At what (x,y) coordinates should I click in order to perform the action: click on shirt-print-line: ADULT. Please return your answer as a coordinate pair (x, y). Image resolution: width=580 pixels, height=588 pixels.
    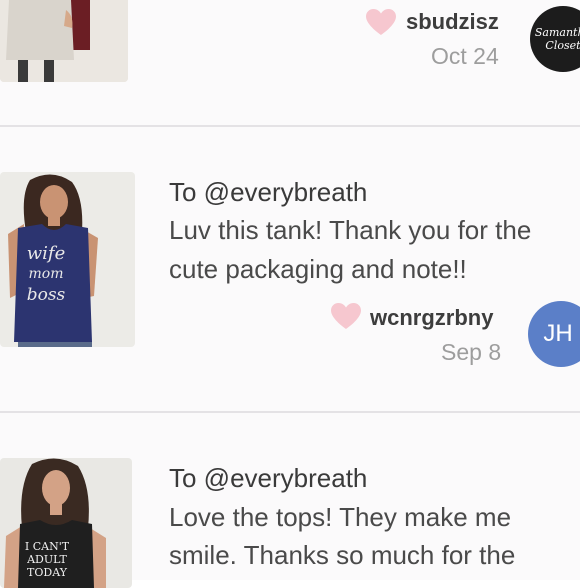
    Looking at the image, I should click on (47, 559).